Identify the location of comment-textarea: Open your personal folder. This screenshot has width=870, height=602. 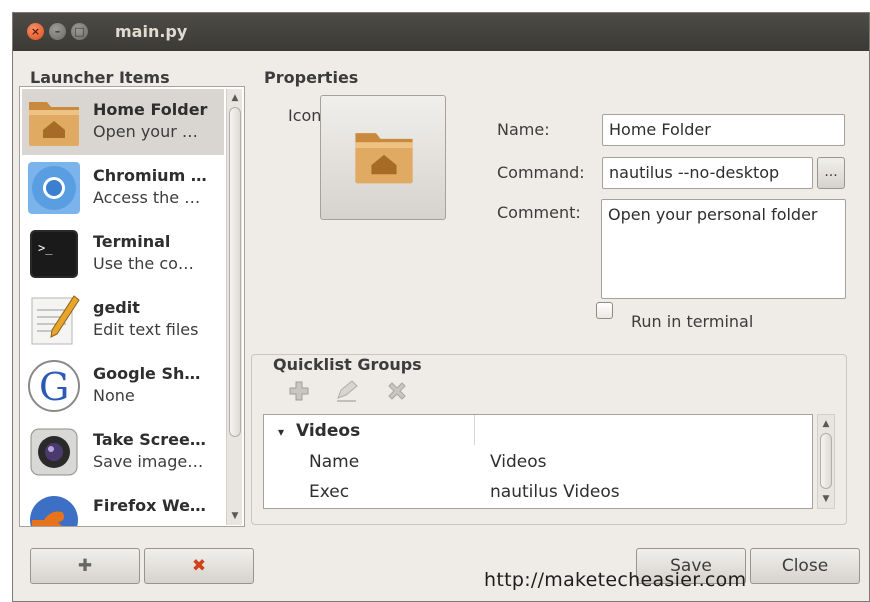
(723, 249).